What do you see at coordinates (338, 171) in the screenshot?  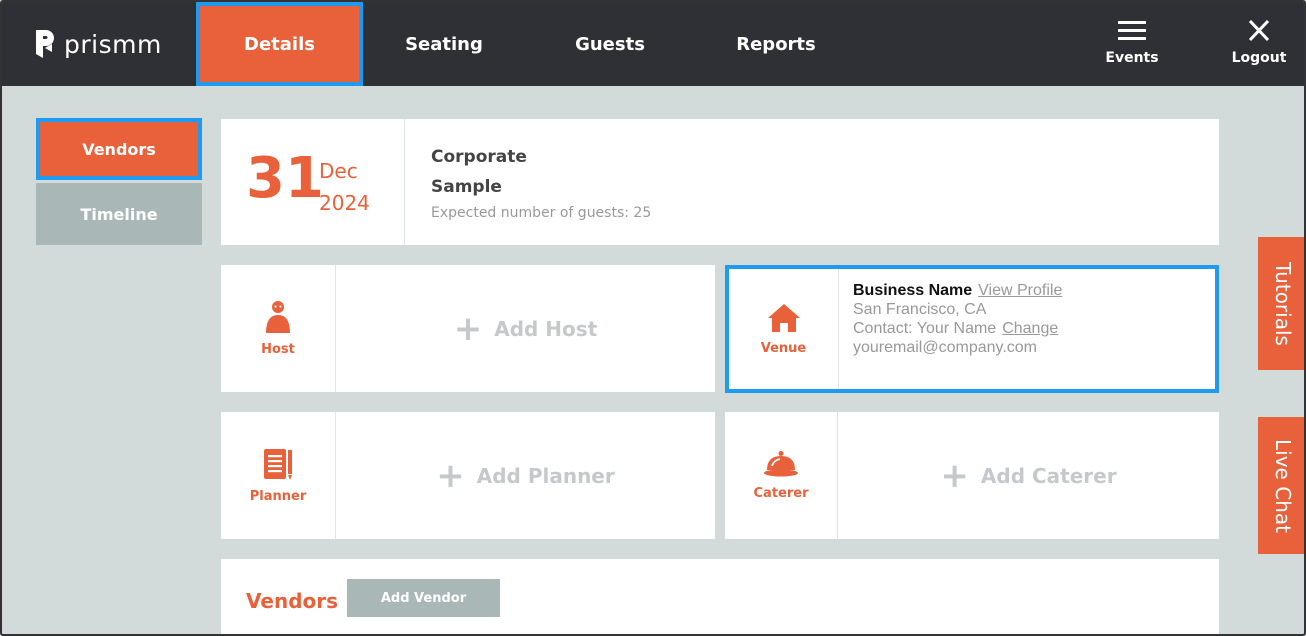 I see `event-month: Dec` at bounding box center [338, 171].